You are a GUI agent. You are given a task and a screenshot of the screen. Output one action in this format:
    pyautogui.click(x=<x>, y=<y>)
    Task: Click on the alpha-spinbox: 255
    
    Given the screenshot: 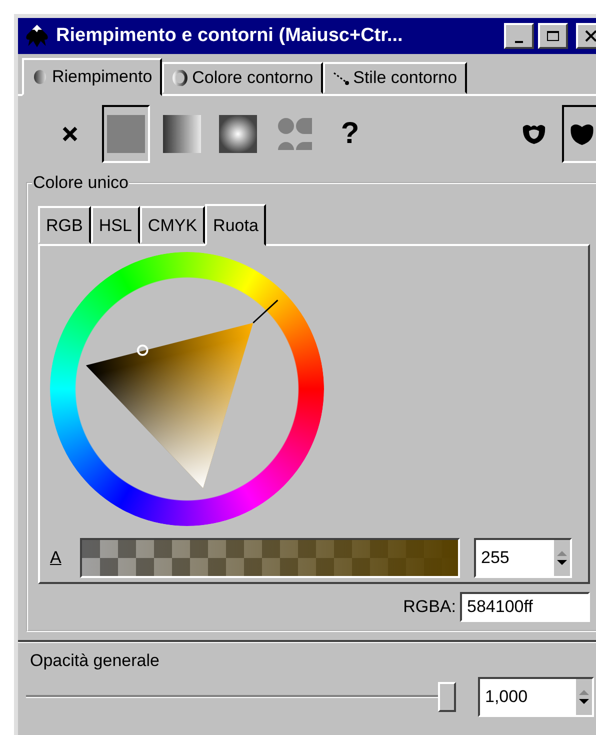 What is the action you would take?
    pyautogui.click(x=523, y=558)
    